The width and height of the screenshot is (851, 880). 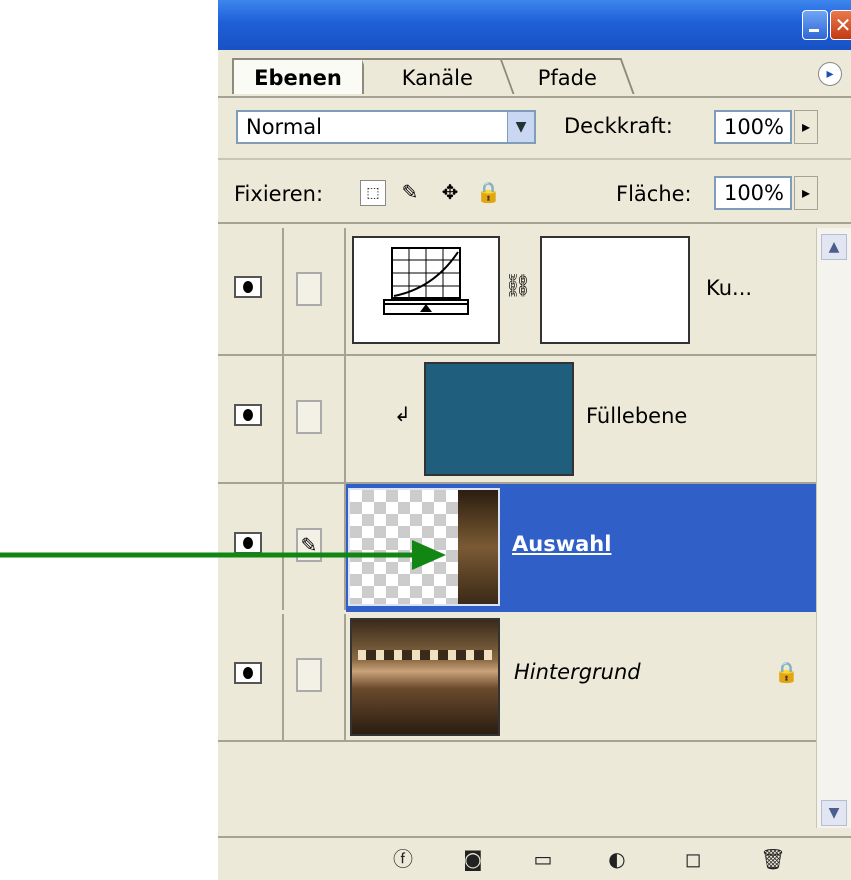 I want to click on annotation-arrow, so click(x=223, y=555).